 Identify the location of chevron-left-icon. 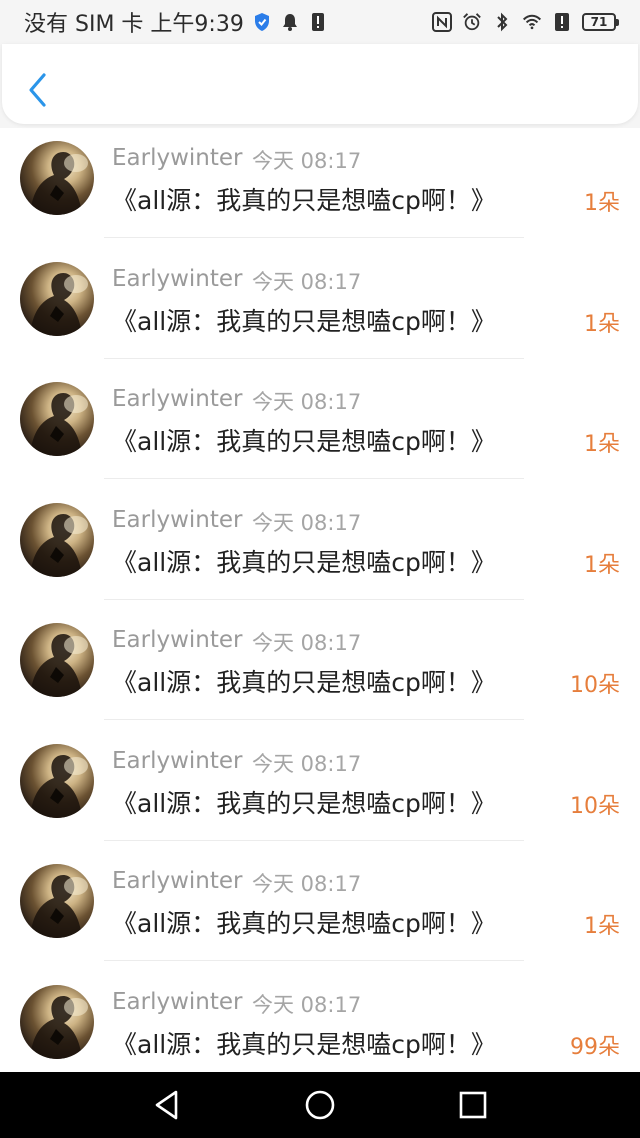
(37, 90).